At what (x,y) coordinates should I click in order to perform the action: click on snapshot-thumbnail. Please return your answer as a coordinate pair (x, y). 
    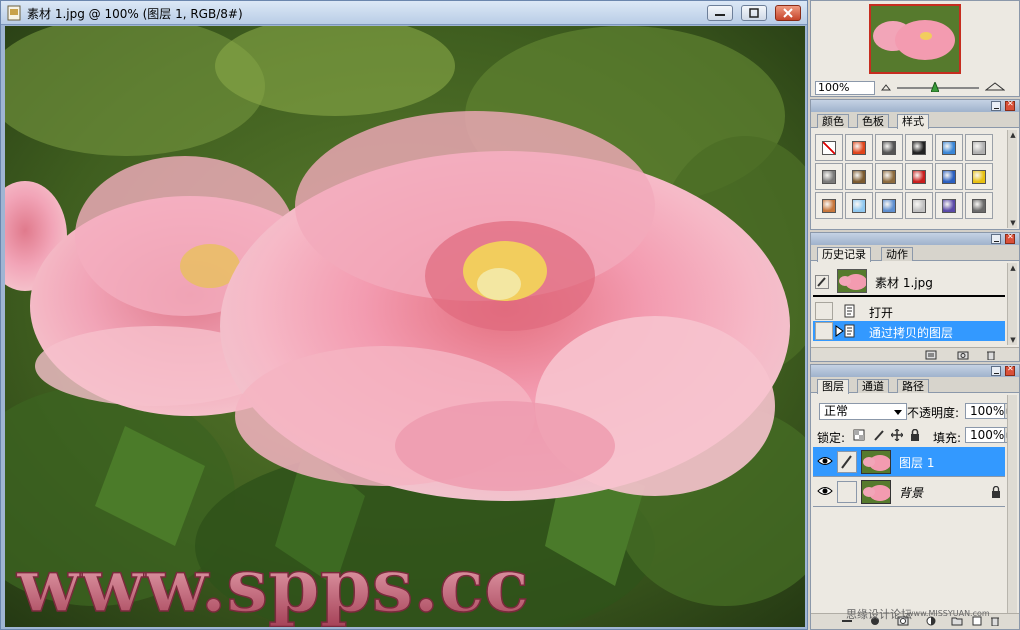
    Looking at the image, I should click on (852, 281).